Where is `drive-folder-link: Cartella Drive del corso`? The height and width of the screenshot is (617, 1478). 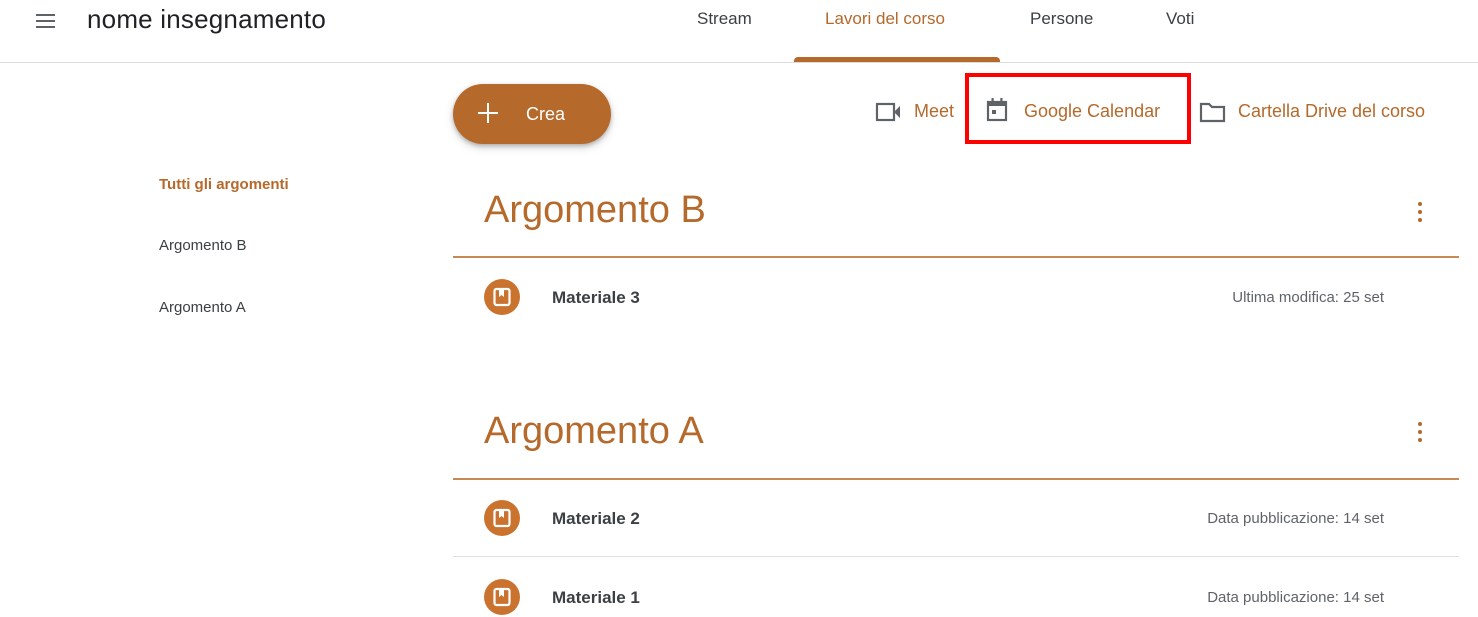
drive-folder-link: Cartella Drive del corso is located at coordinates (1329, 113).